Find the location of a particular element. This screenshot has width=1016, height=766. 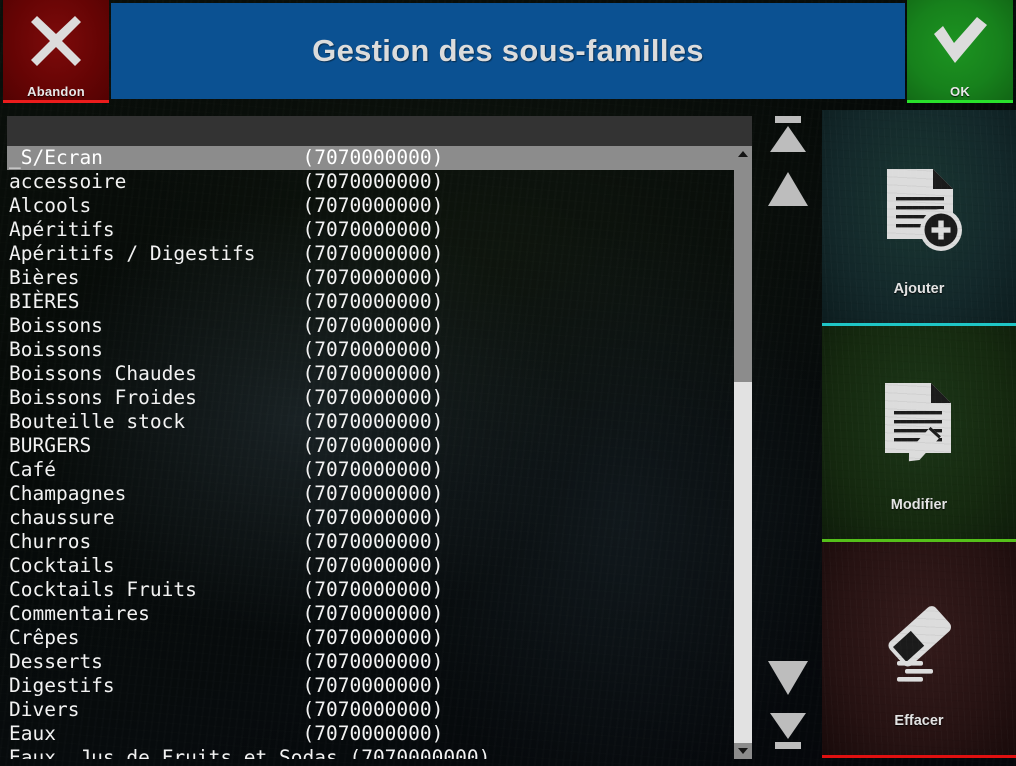

scroll-down-glyph is located at coordinates (743, 751).